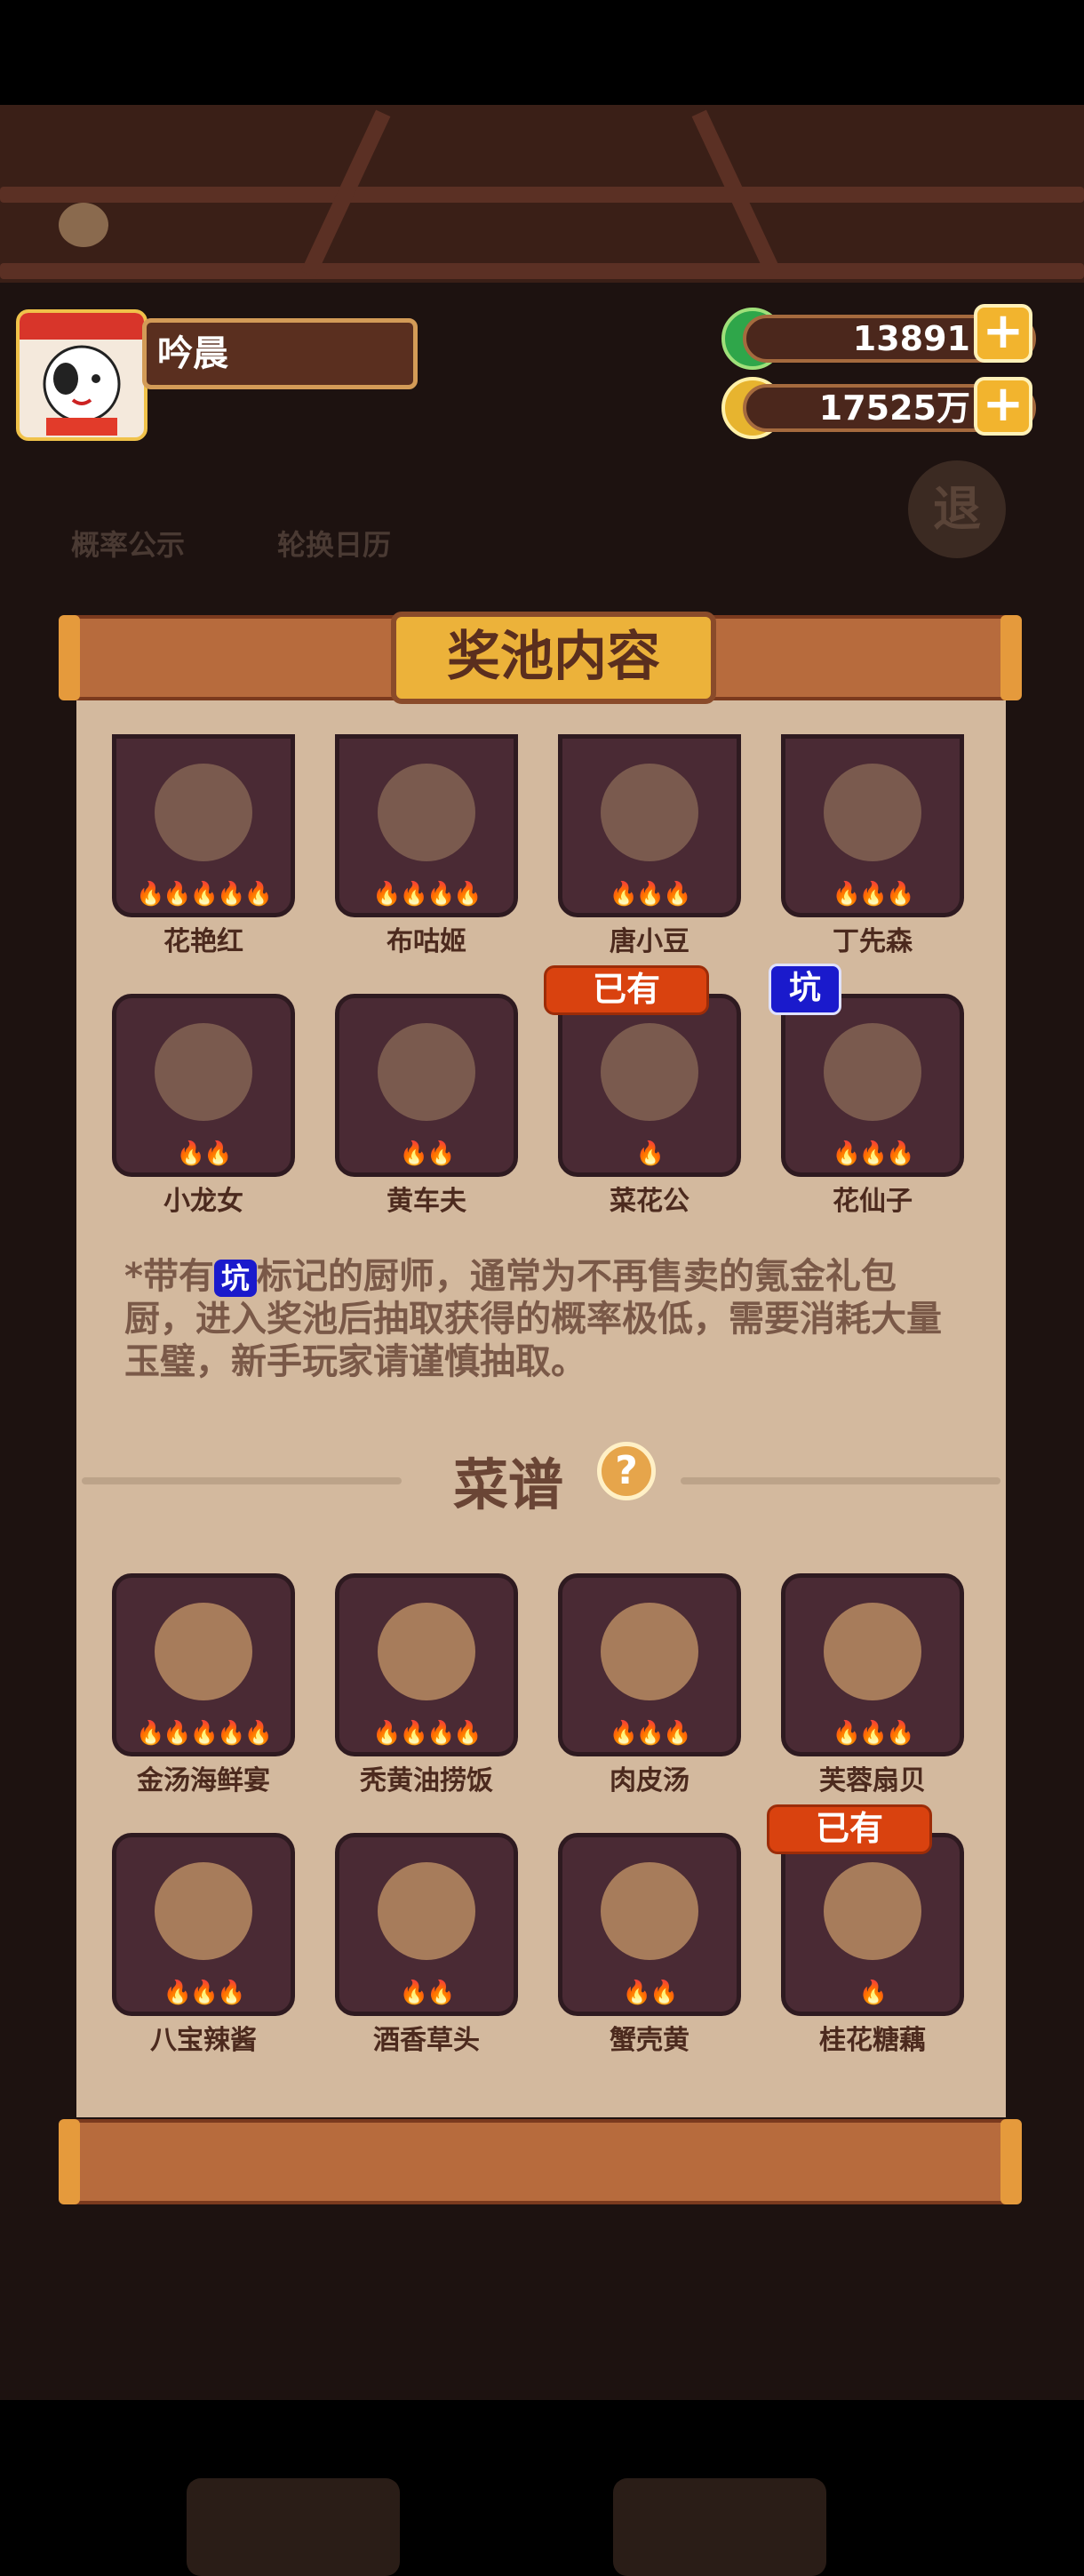  Describe the element at coordinates (873, 1201) in the screenshot. I see `chef-name: 花仙子` at that location.